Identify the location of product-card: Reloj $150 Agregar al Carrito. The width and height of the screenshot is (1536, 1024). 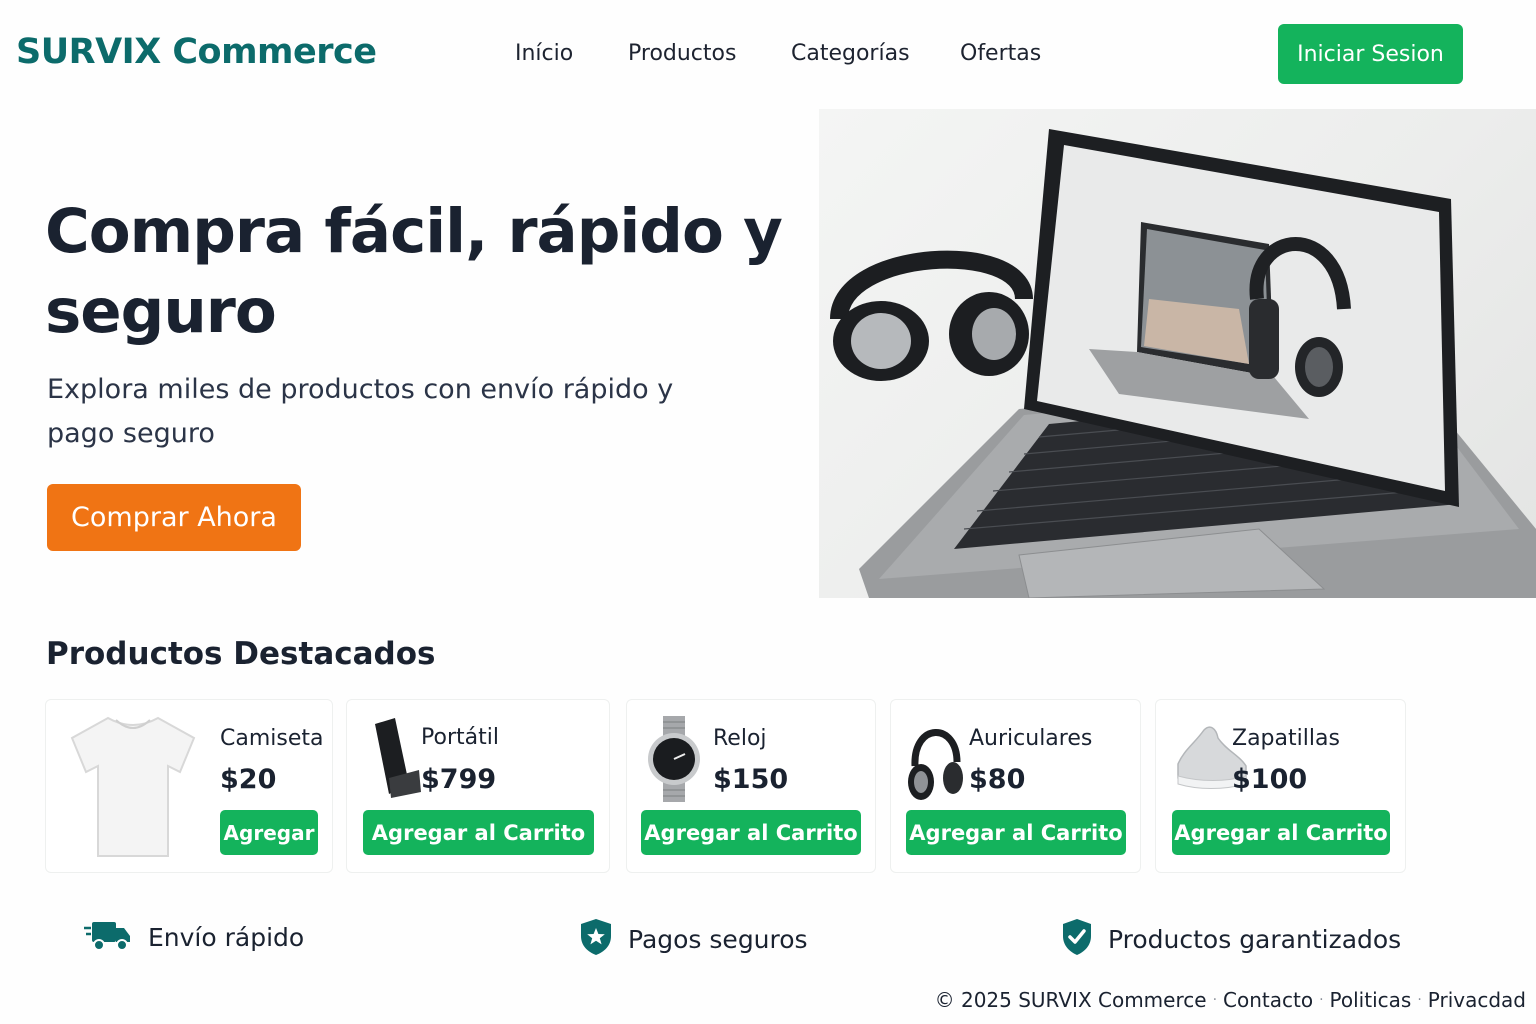
(751, 786).